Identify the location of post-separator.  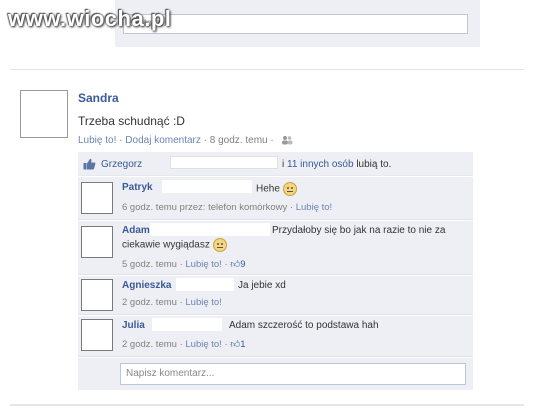
(267, 69).